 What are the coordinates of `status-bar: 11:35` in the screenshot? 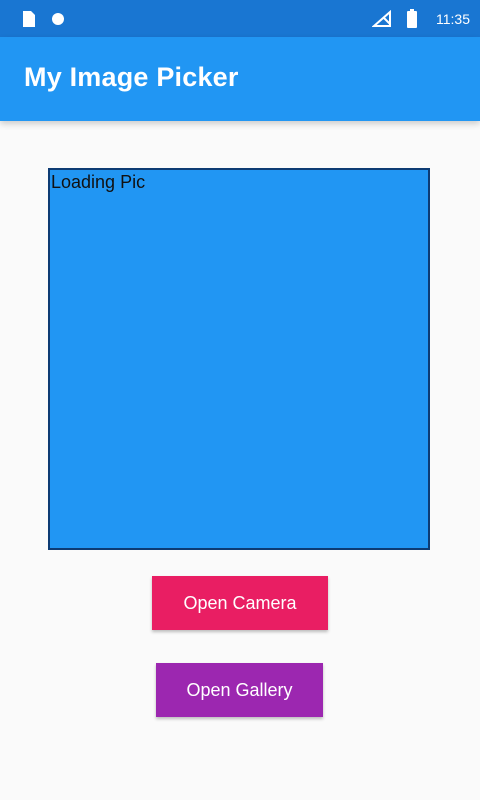 It's located at (240, 18).